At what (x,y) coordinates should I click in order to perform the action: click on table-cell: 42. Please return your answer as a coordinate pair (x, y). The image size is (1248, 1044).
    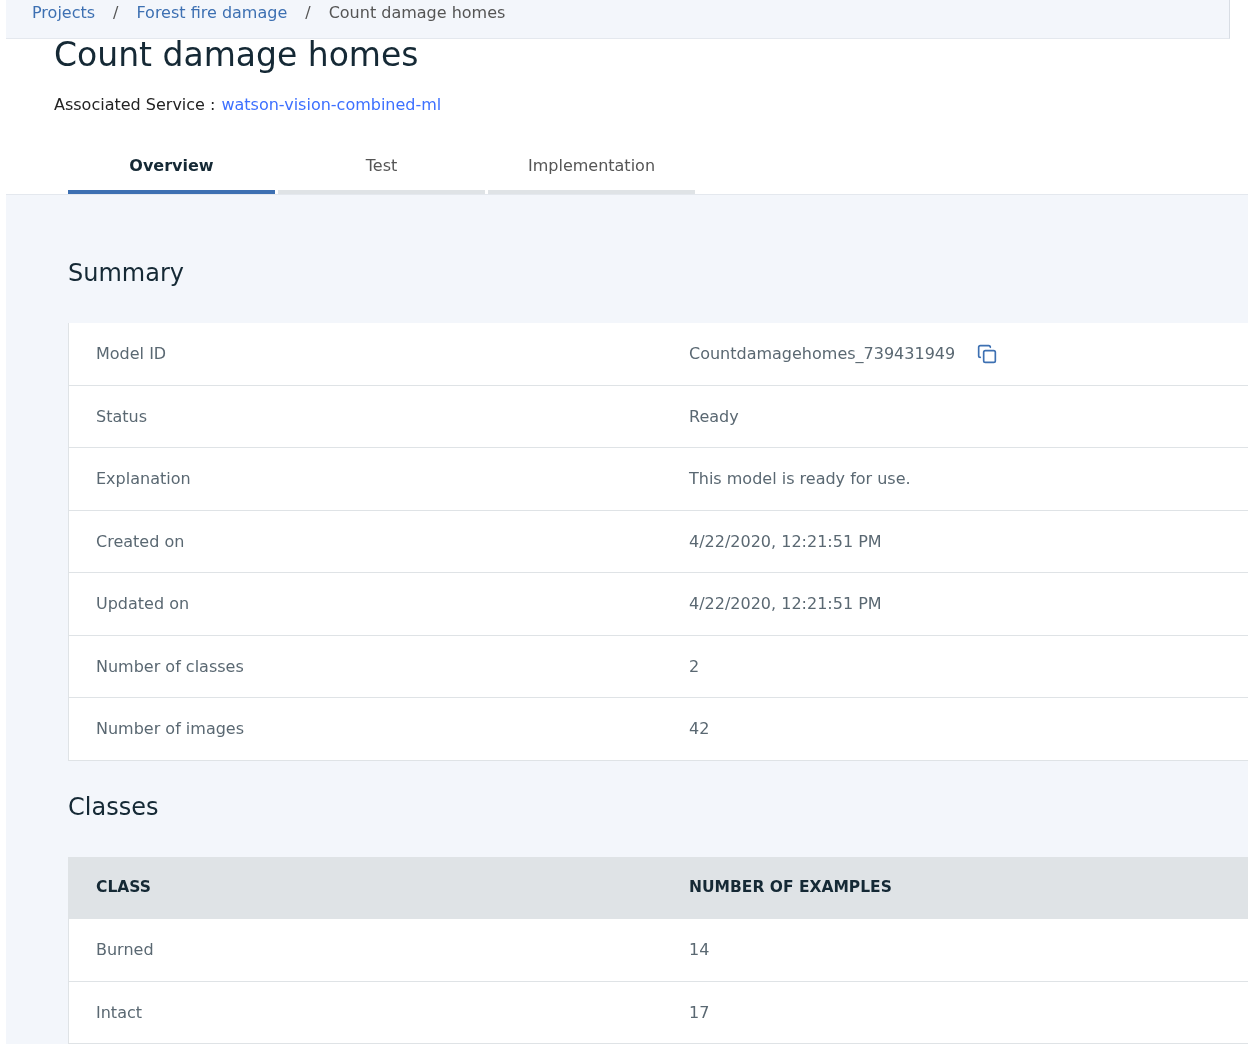
    Looking at the image, I should click on (699, 729).